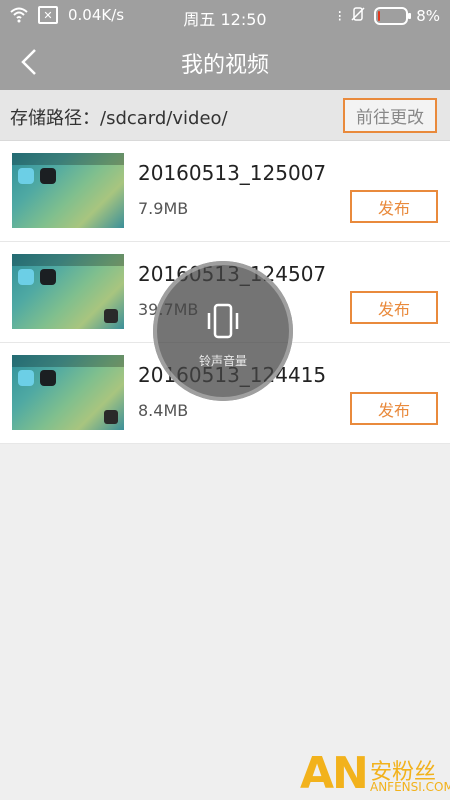  I want to click on app-header: 我的视频, so click(225, 61).